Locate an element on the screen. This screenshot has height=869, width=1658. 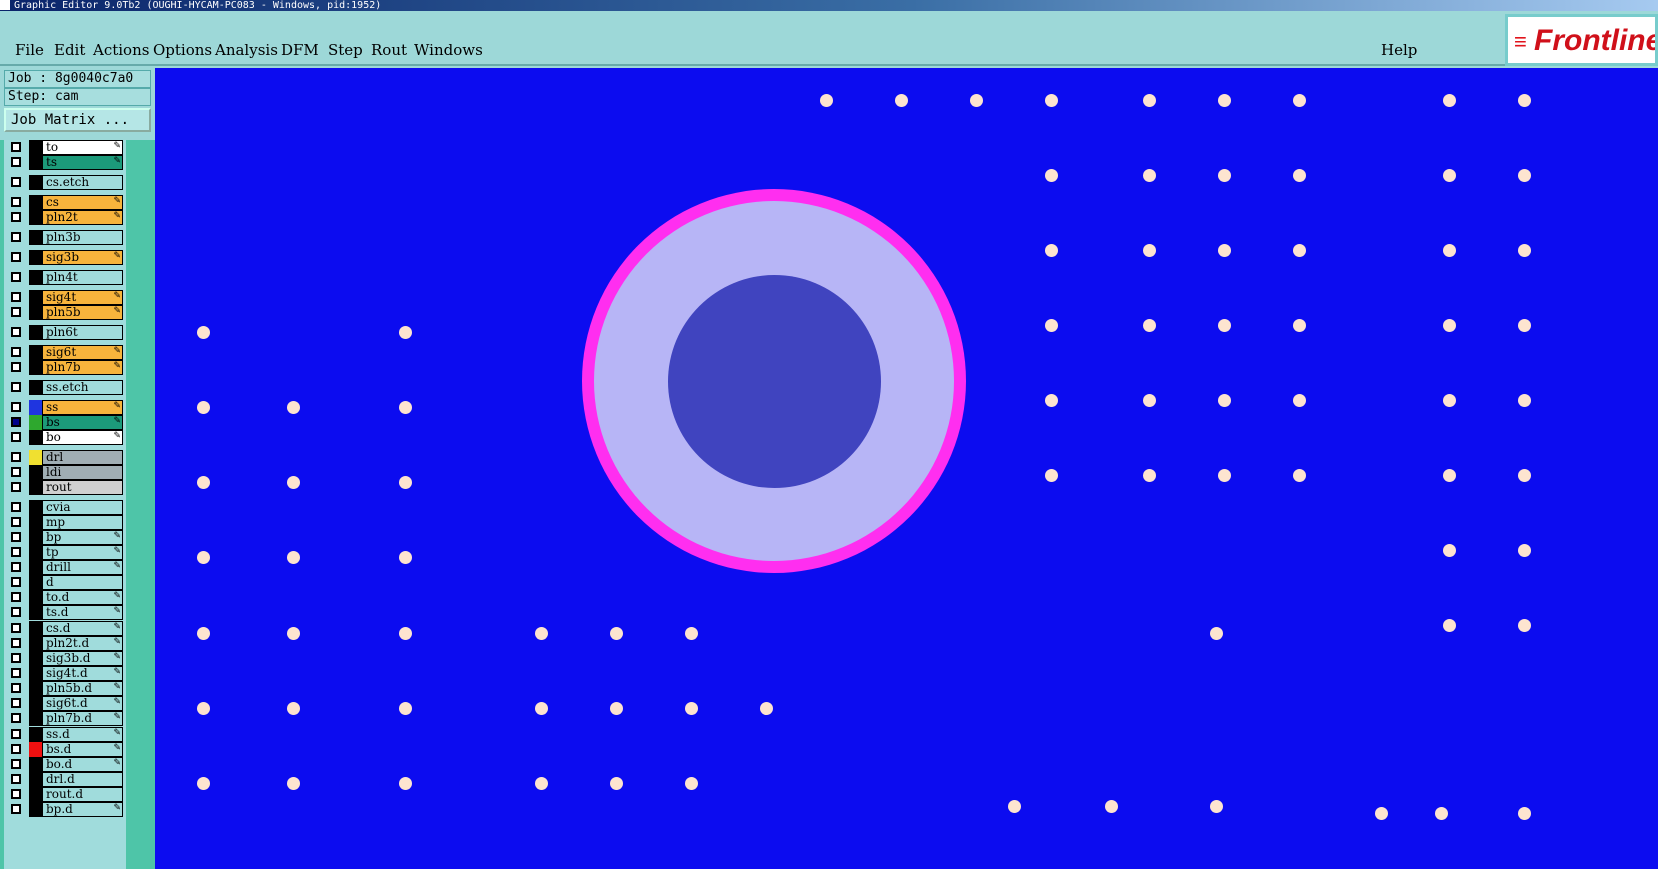
layer-name: d is located at coordinates (82, 582).